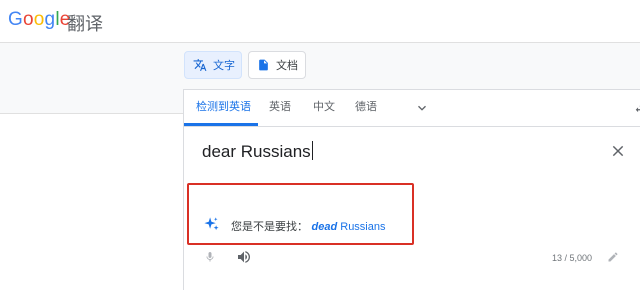 This screenshot has width=640, height=290. Describe the element at coordinates (244, 257) in the screenshot. I see `speaker-icon` at that location.